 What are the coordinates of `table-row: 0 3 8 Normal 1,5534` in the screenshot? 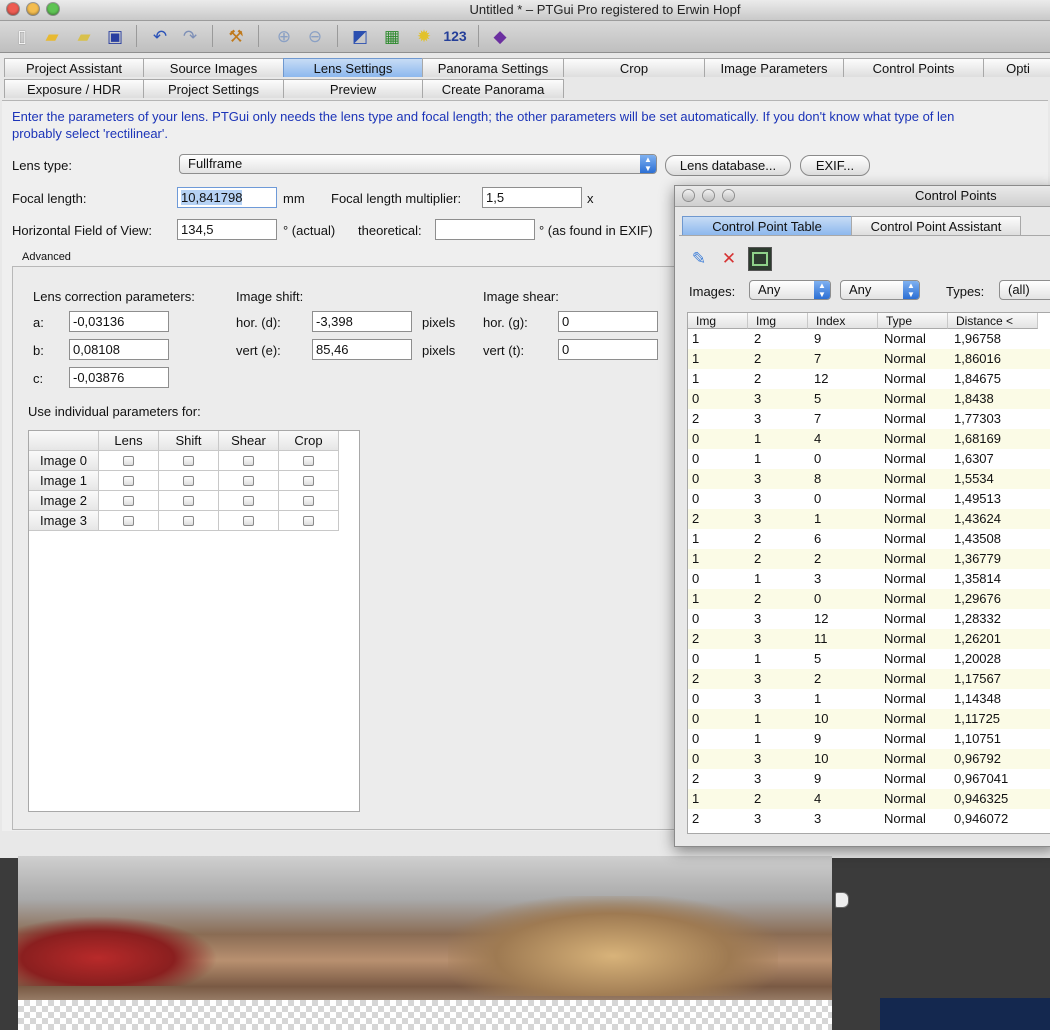 It's located at (869, 479).